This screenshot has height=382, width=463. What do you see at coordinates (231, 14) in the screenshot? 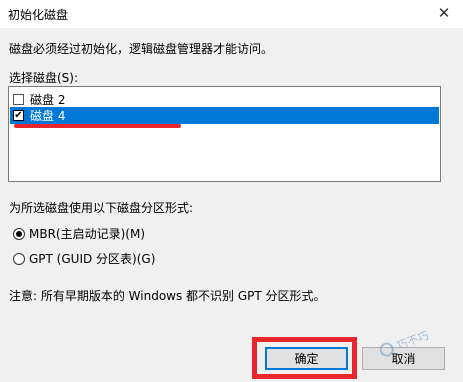
I see `title-bar: 初始化磁盘 ✕` at bounding box center [231, 14].